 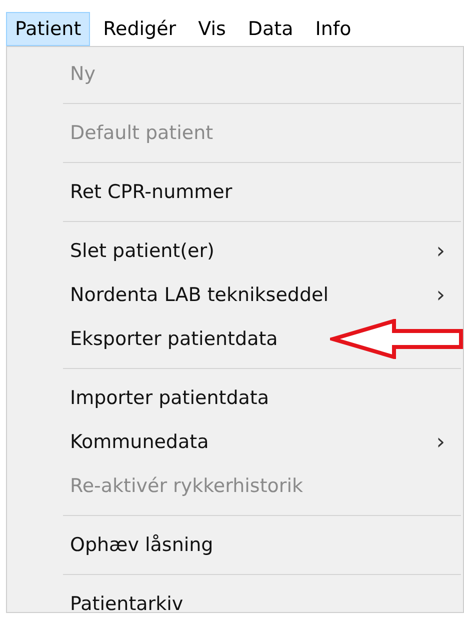 What do you see at coordinates (138, 398) in the screenshot?
I see `menu-item: Importer patientdata` at bounding box center [138, 398].